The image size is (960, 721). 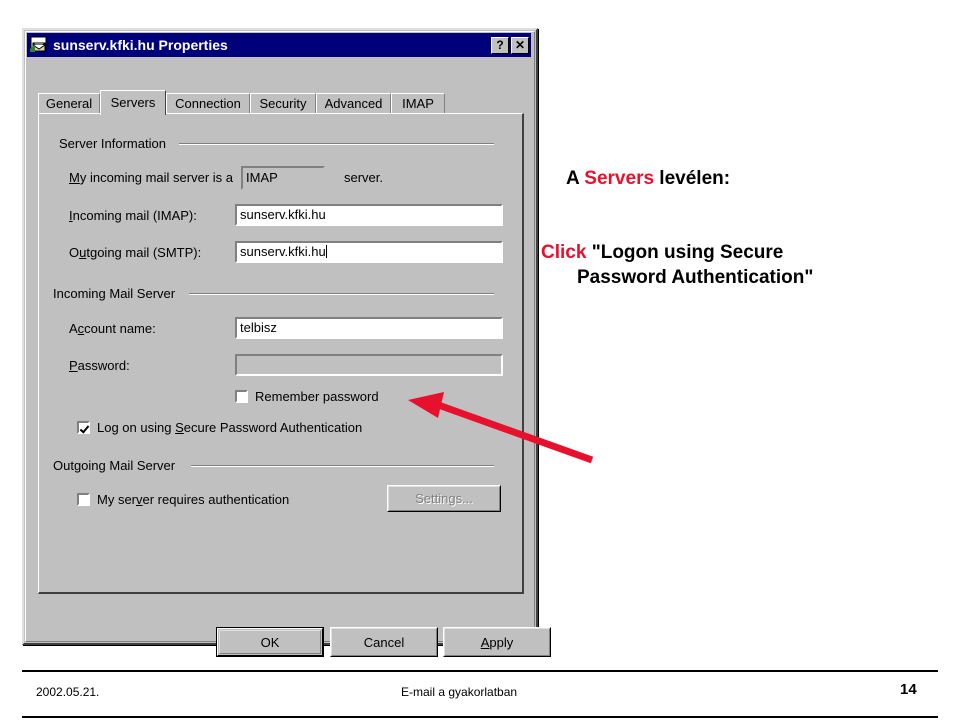 I want to click on label-account-name-pre: A, so click(x=73, y=328).